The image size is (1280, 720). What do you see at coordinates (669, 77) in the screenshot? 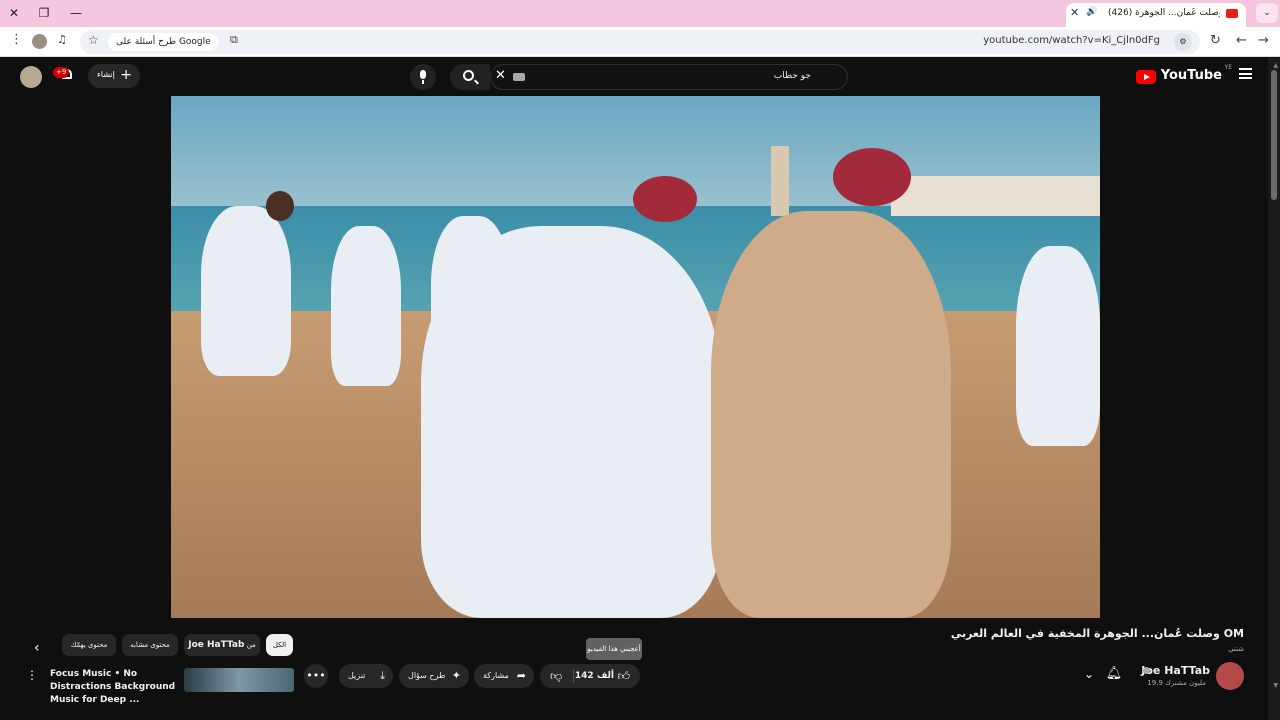
I see `search-input: ✕ جو حطاب` at bounding box center [669, 77].